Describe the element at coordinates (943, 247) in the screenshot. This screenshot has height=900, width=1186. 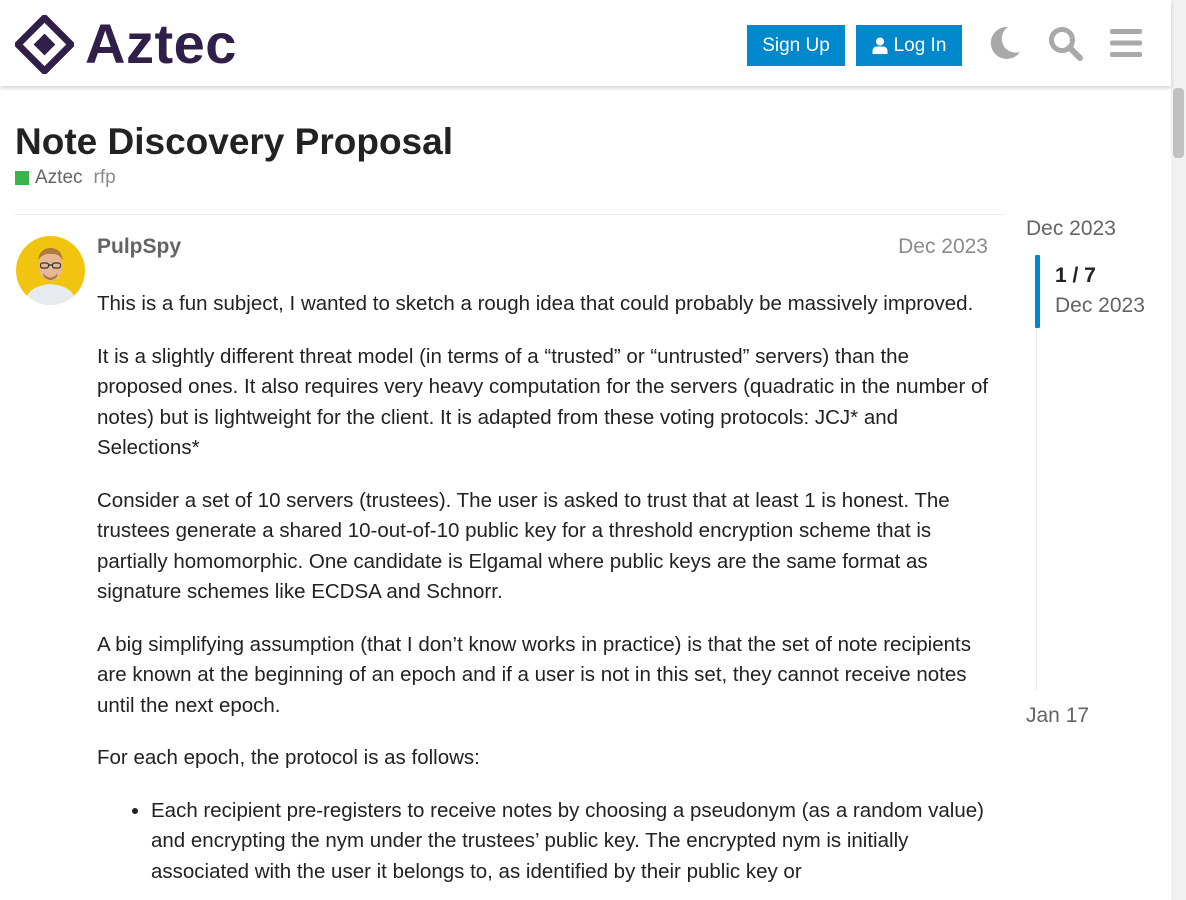
I see `post-date: Dec 2023` at that location.